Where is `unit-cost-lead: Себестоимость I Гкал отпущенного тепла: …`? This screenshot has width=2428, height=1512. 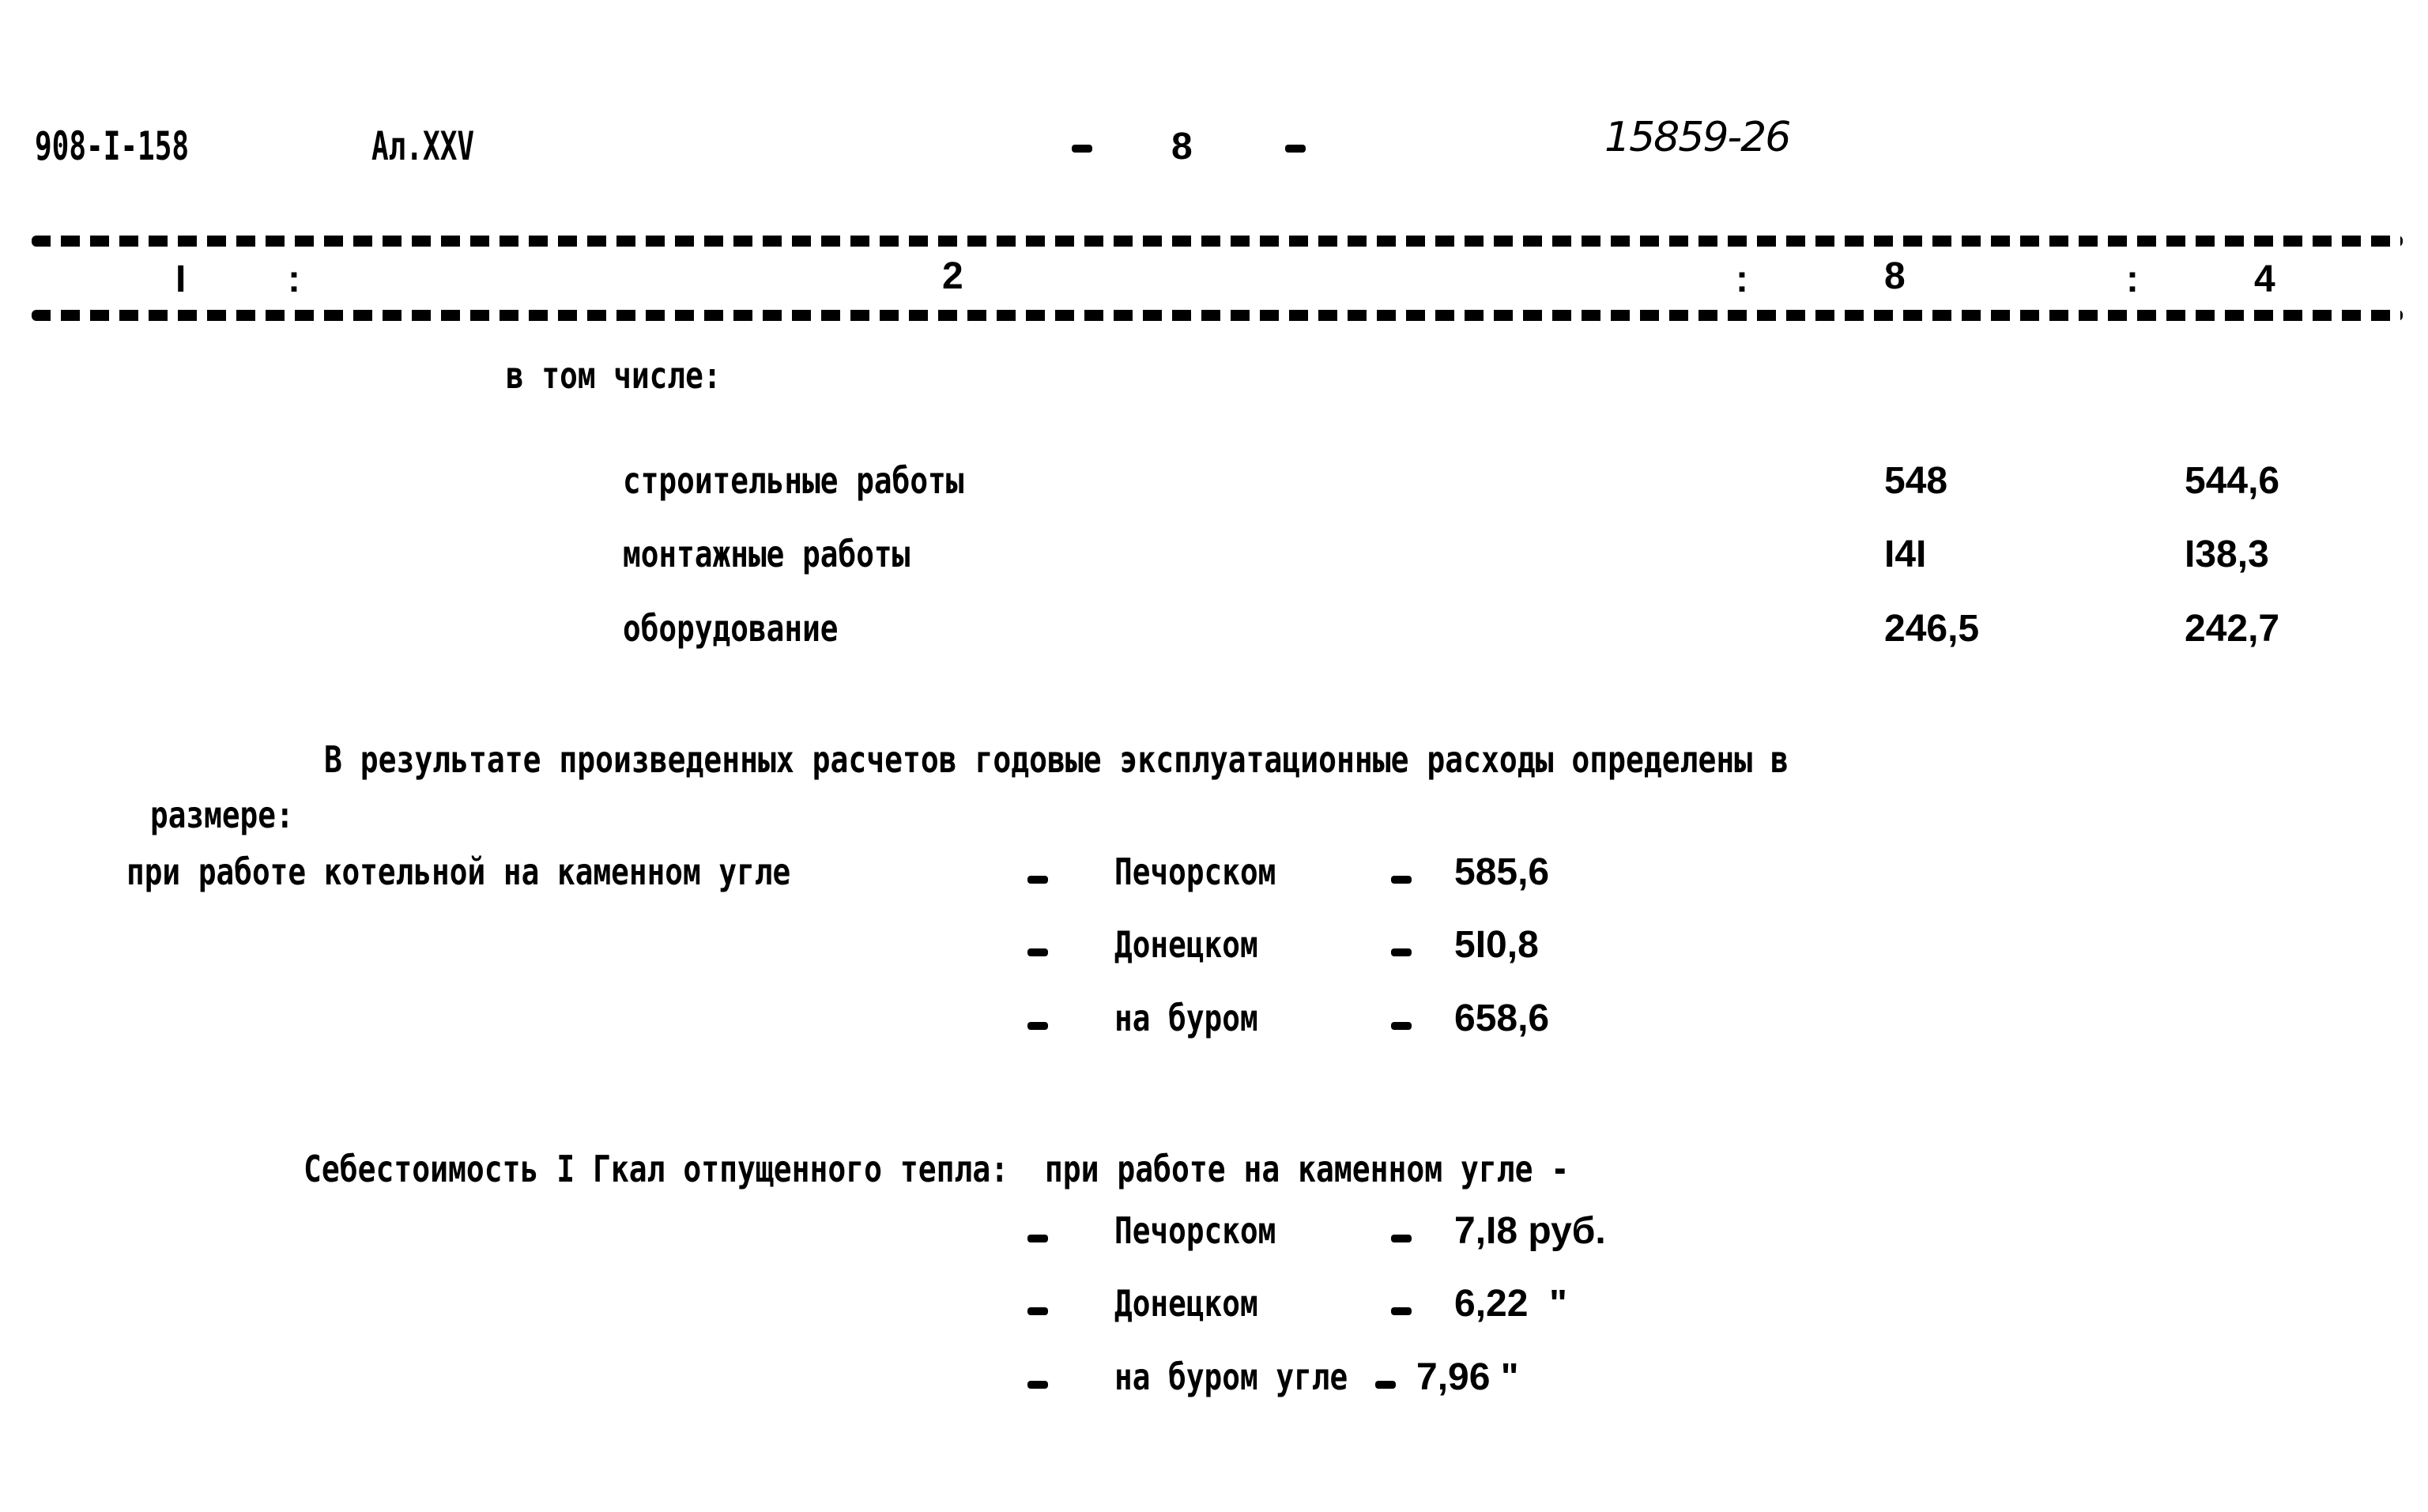
unit-cost-lead: Себестоимость I Гкал отпущенного тепла: … is located at coordinates (937, 1169).